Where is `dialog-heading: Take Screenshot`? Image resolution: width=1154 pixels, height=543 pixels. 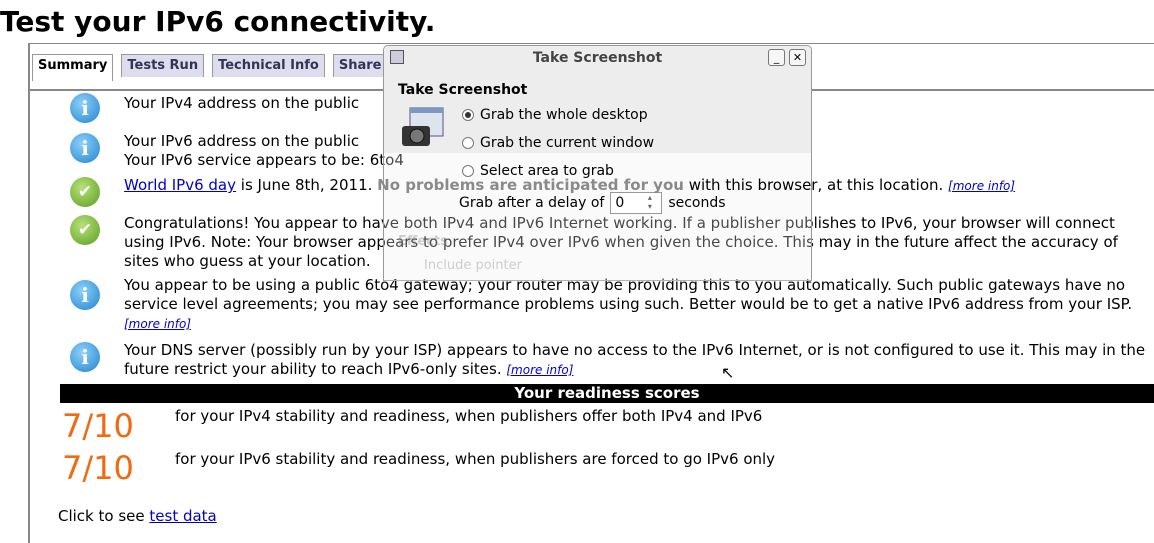
dialog-heading: Take Screenshot is located at coordinates (463, 90).